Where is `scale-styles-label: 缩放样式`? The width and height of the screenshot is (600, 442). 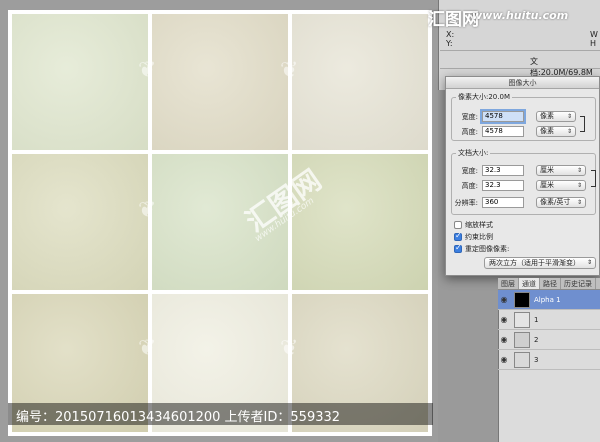
scale-styles-label: 缩放样式 is located at coordinates (479, 225).